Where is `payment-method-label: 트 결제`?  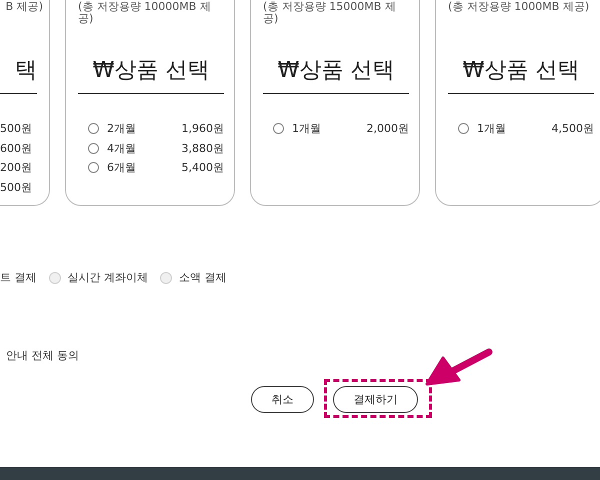
payment-method-label: 트 결제 is located at coordinates (18, 277).